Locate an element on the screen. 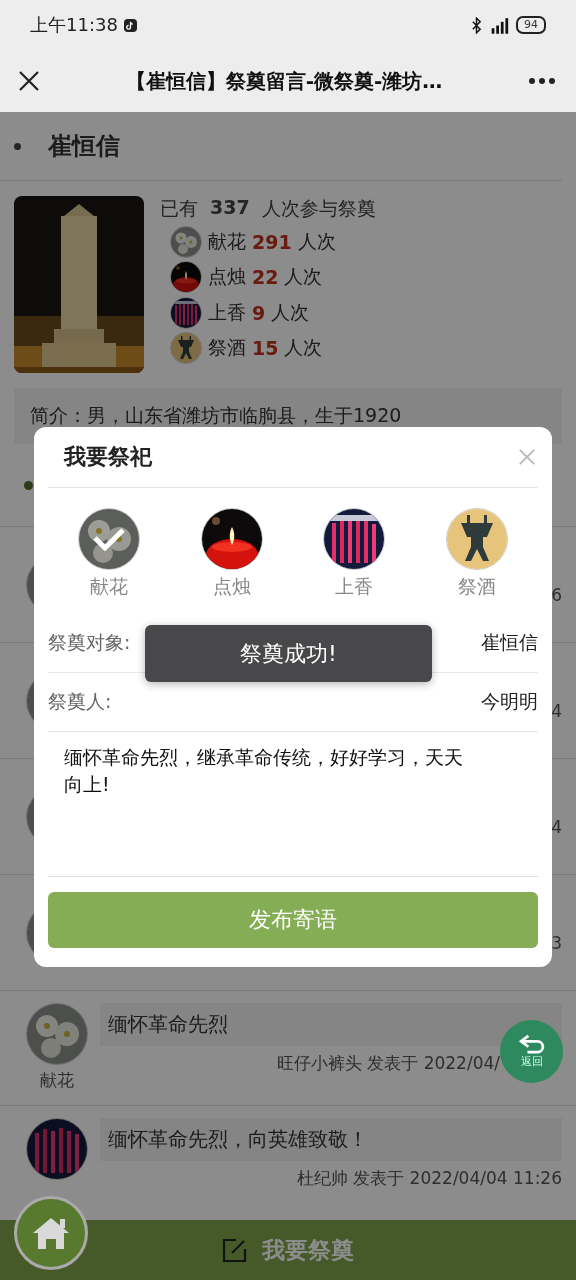 Image resolution: width=576 pixels, height=1280 pixels. comment-message: 缅怀革命先烈，向英雄致敬！ is located at coordinates (331, 1139).